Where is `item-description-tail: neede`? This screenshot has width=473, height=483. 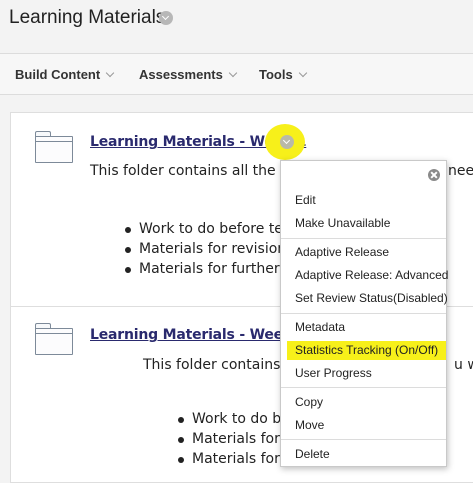
item-description-tail: neede is located at coordinates (460, 171).